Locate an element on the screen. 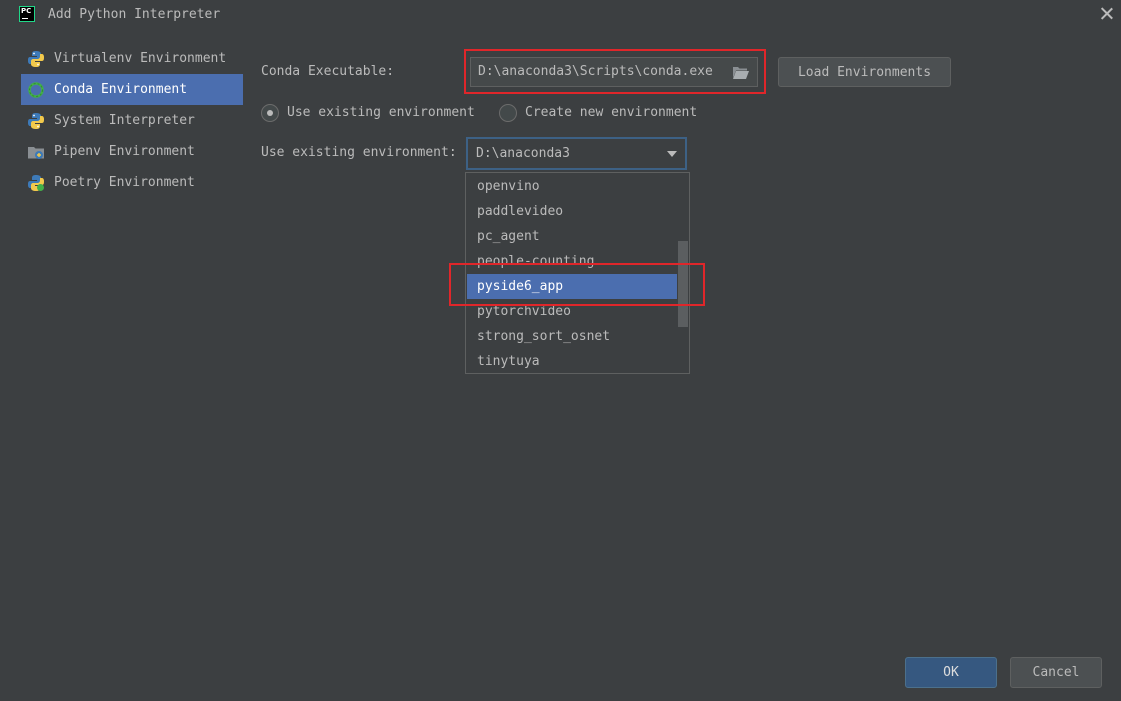 The height and width of the screenshot is (701, 1121). existing-env-value: D:\anaconda3 is located at coordinates (523, 153).